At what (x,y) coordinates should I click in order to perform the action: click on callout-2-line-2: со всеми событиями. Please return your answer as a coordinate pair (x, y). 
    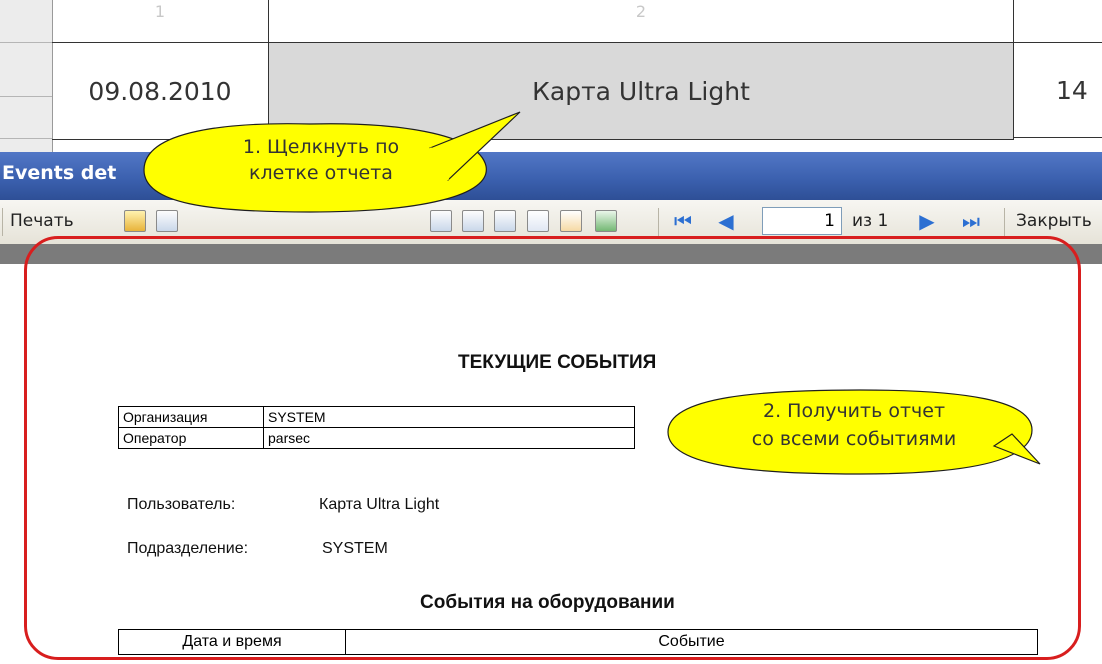
    Looking at the image, I should click on (854, 439).